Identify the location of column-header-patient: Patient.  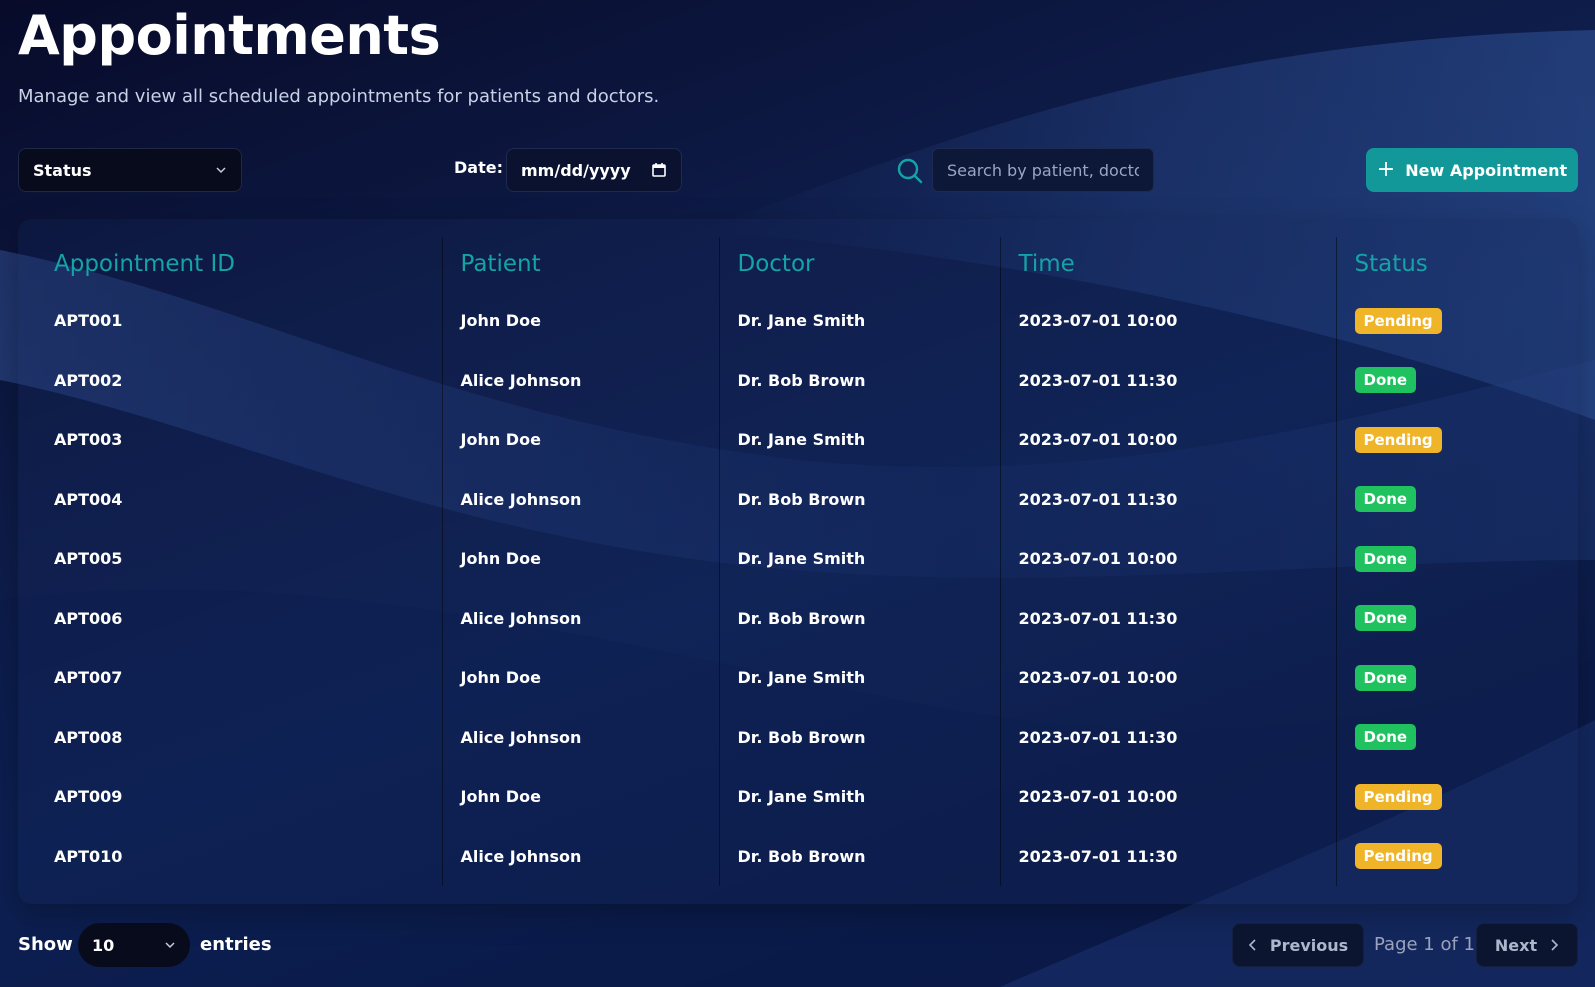
(581, 264).